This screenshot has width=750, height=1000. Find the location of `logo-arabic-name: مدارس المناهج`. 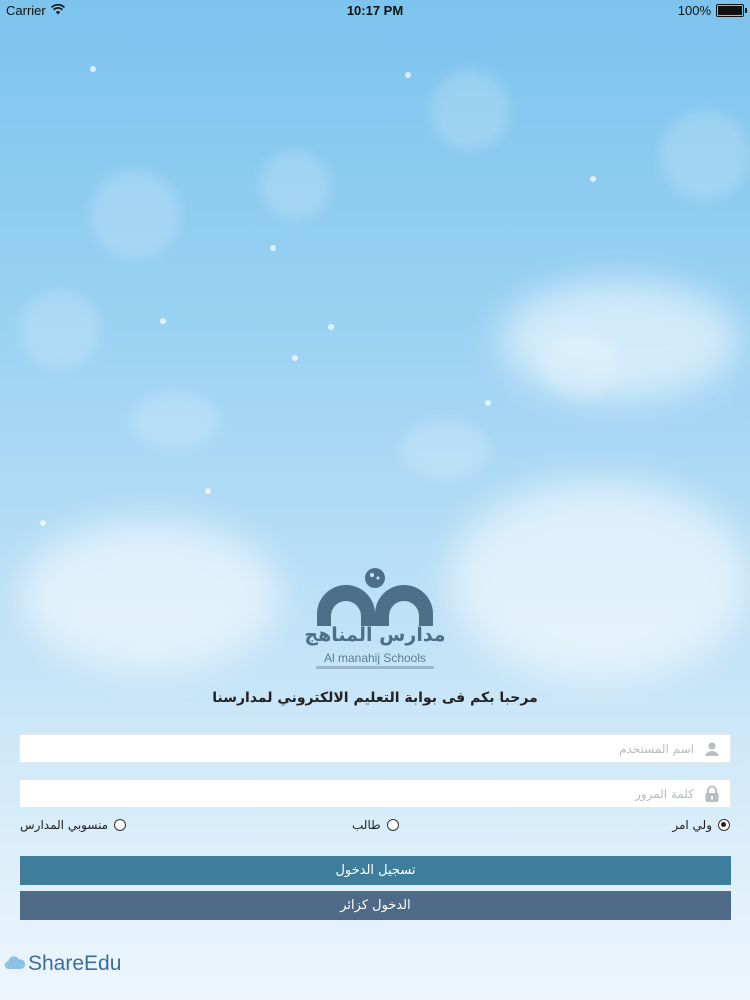

logo-arabic-name: مدارس المناهج is located at coordinates (375, 635).